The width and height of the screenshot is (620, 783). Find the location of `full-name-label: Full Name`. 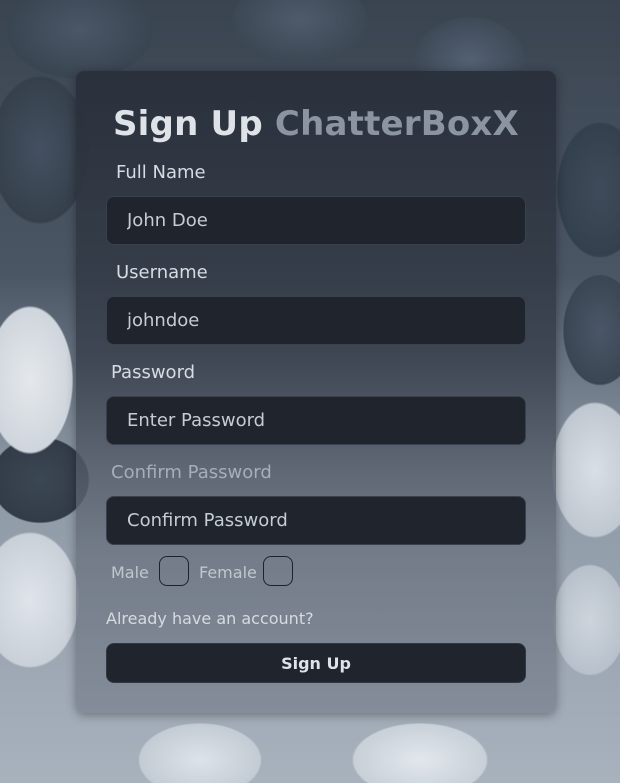

full-name-label: Full Name is located at coordinates (161, 172).